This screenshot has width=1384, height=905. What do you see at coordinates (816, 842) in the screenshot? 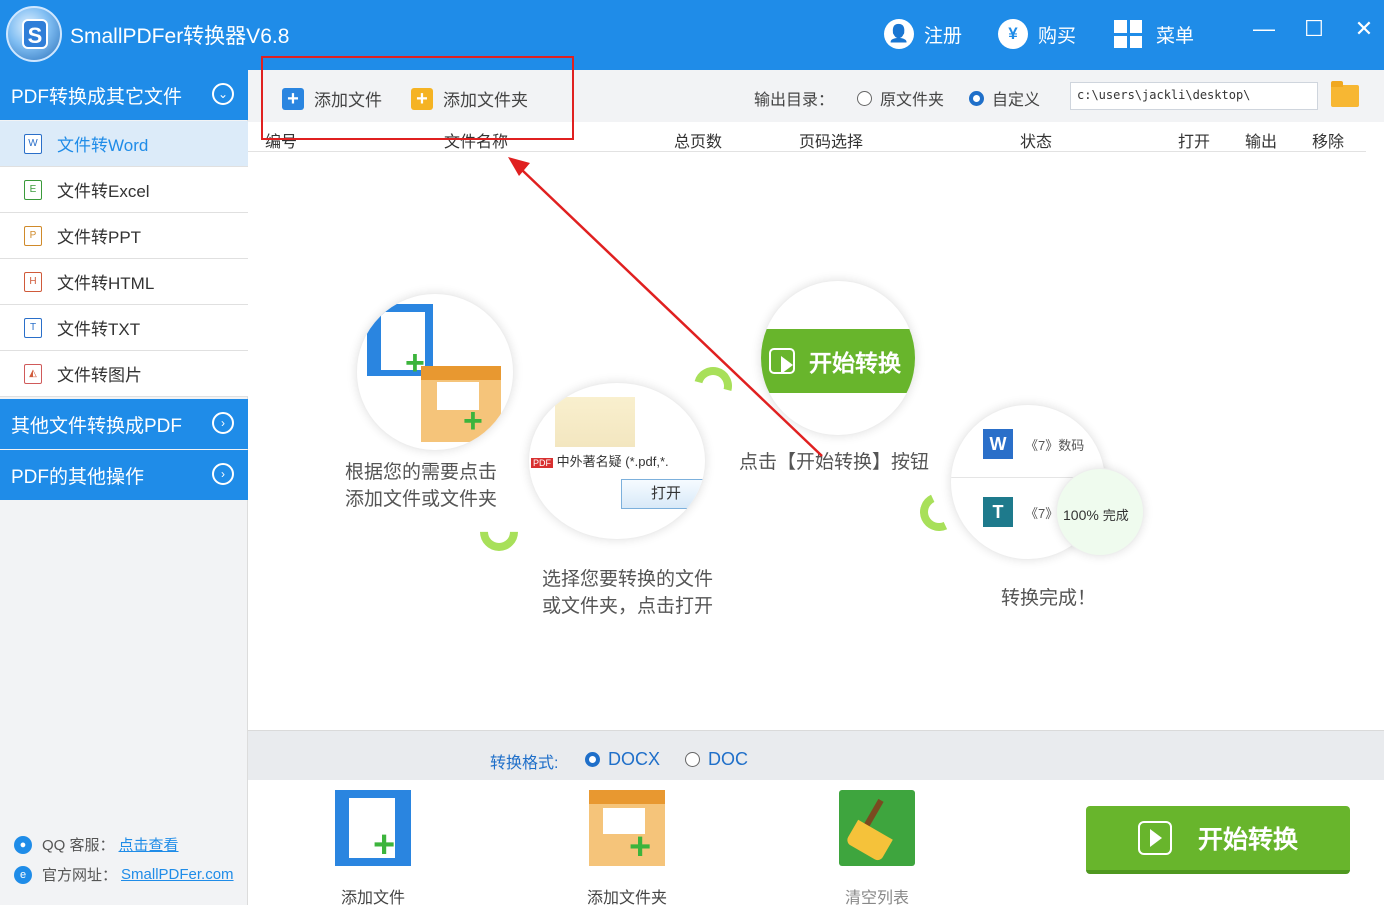
I see `action-bar: + 添加文件 + 添加文件夹 清空列表 开始转换` at bounding box center [816, 842].